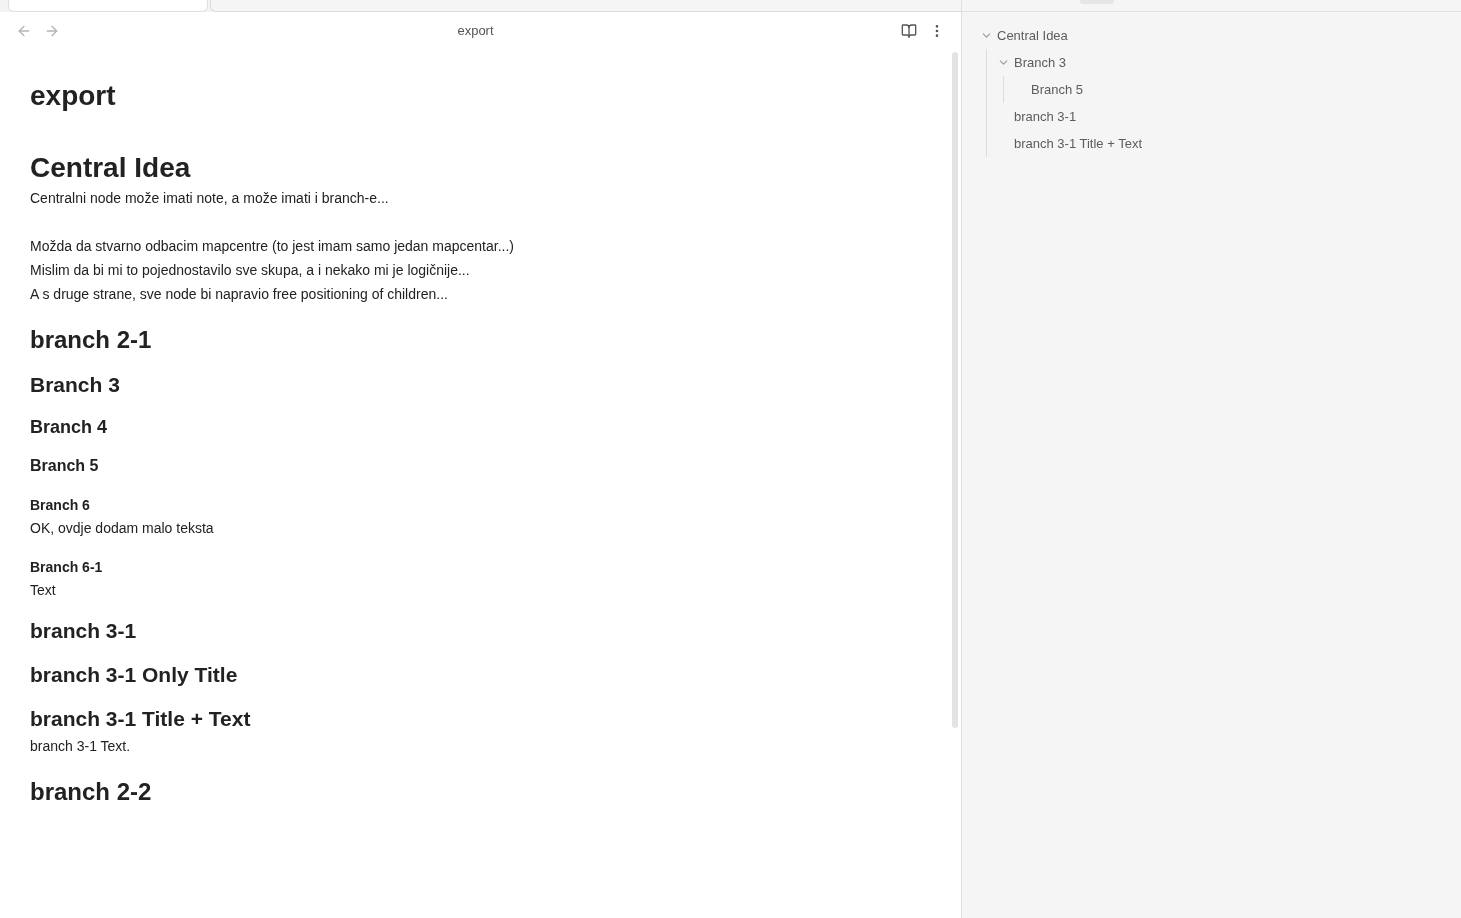 This screenshot has height=918, width=1461. Describe the element at coordinates (1078, 143) in the screenshot. I see `outline-item: branch 3-1 Title + Text` at that location.